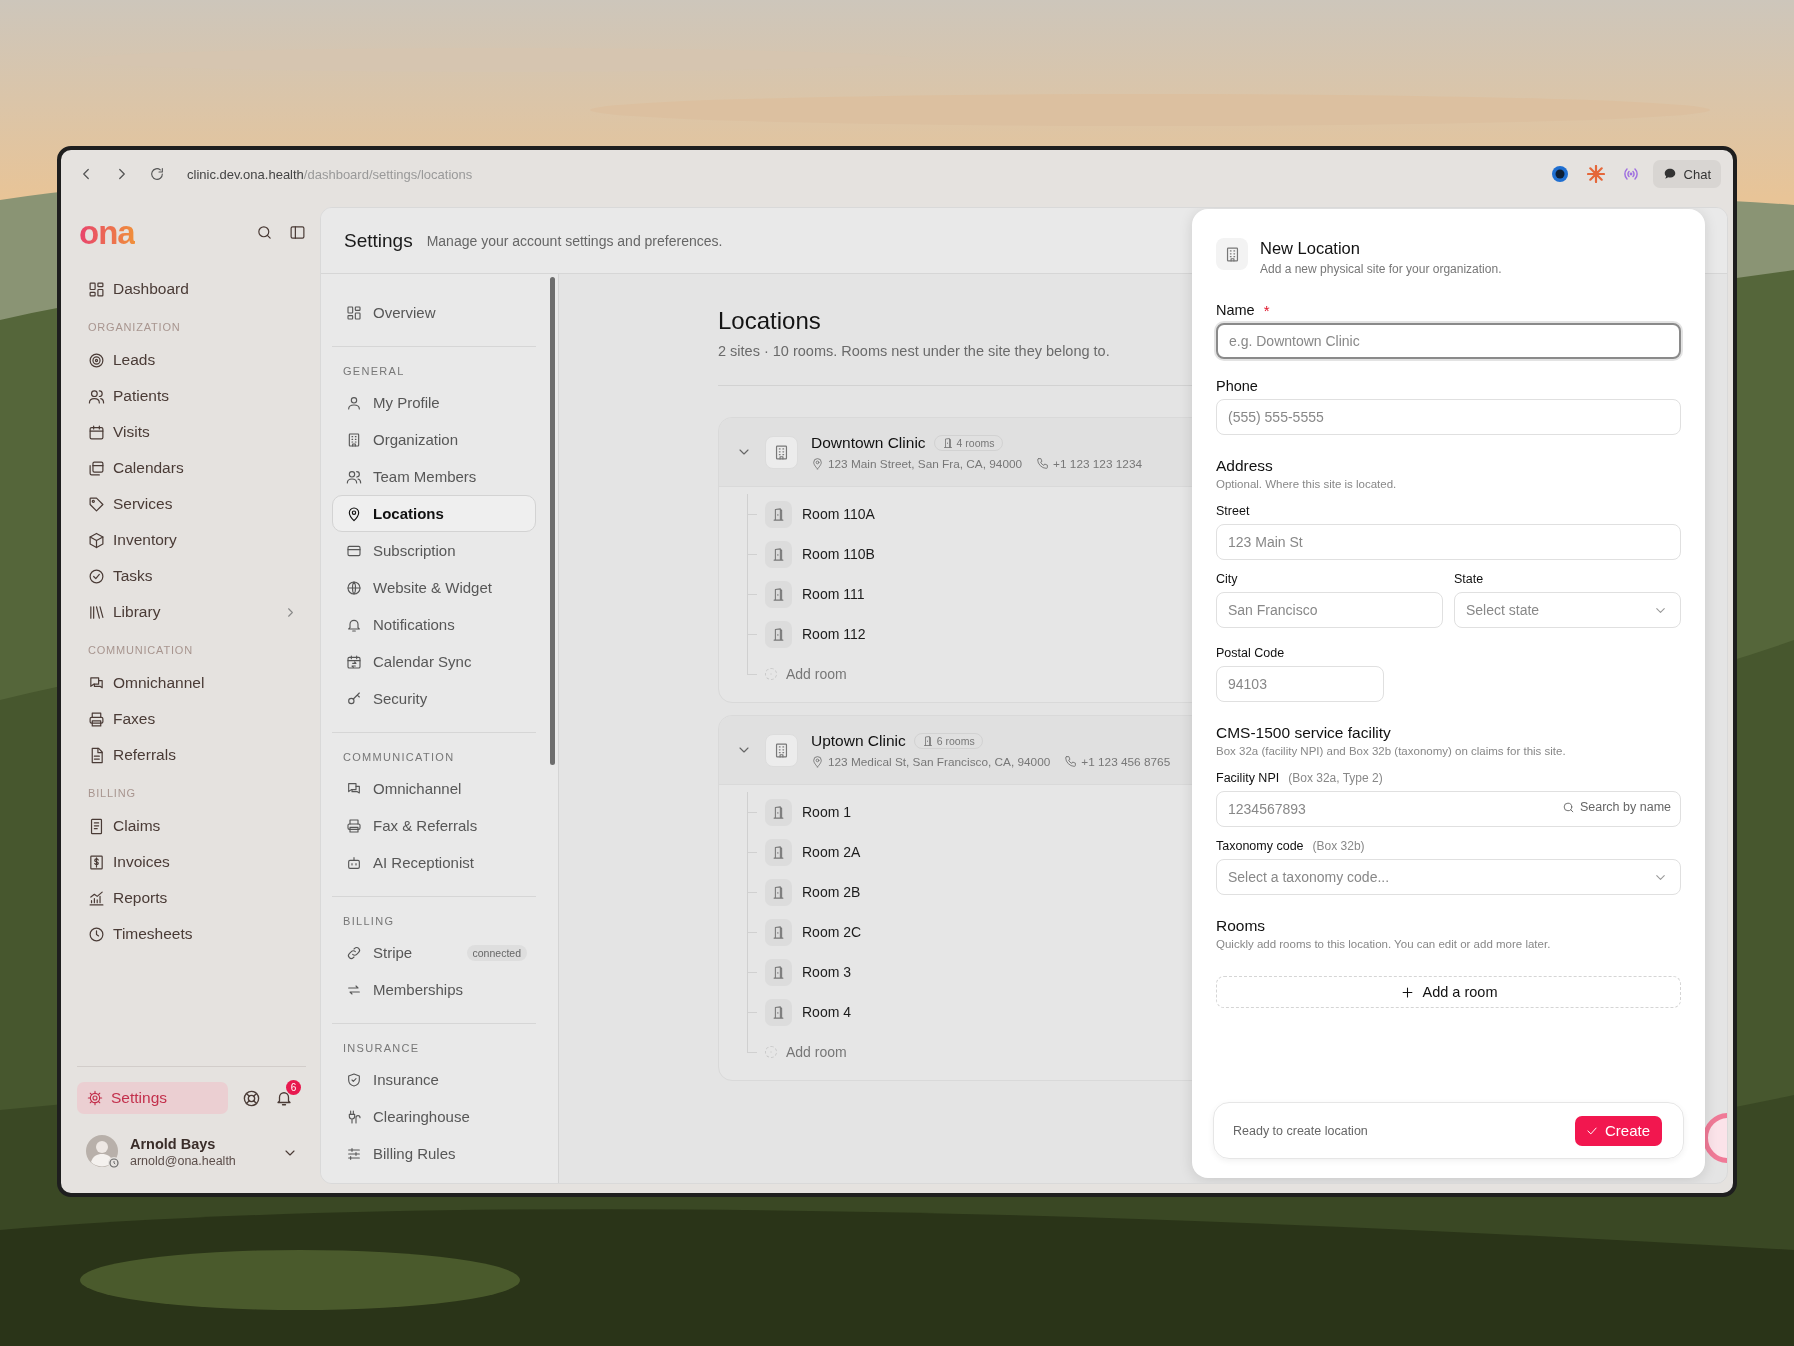 This screenshot has width=1794, height=1346. I want to click on settings-button: Settings, so click(152, 1098).